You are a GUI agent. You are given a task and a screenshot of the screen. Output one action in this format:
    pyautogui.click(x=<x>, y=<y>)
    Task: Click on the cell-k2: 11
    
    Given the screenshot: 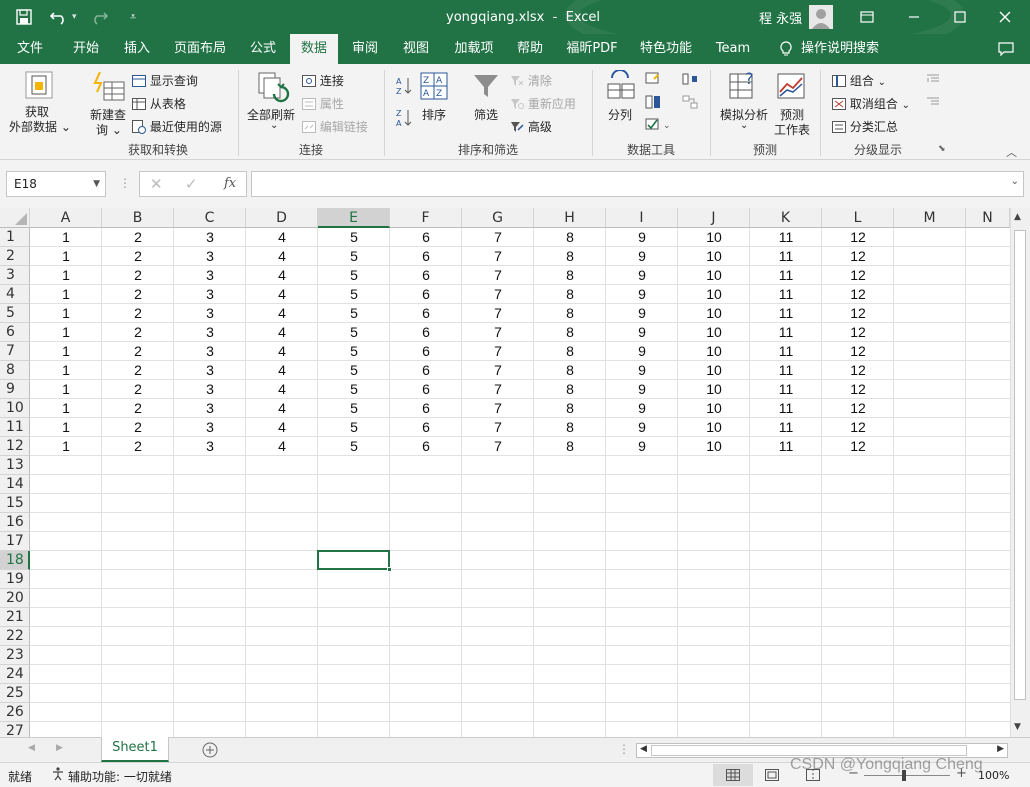 What is the action you would take?
    pyautogui.click(x=786, y=256)
    